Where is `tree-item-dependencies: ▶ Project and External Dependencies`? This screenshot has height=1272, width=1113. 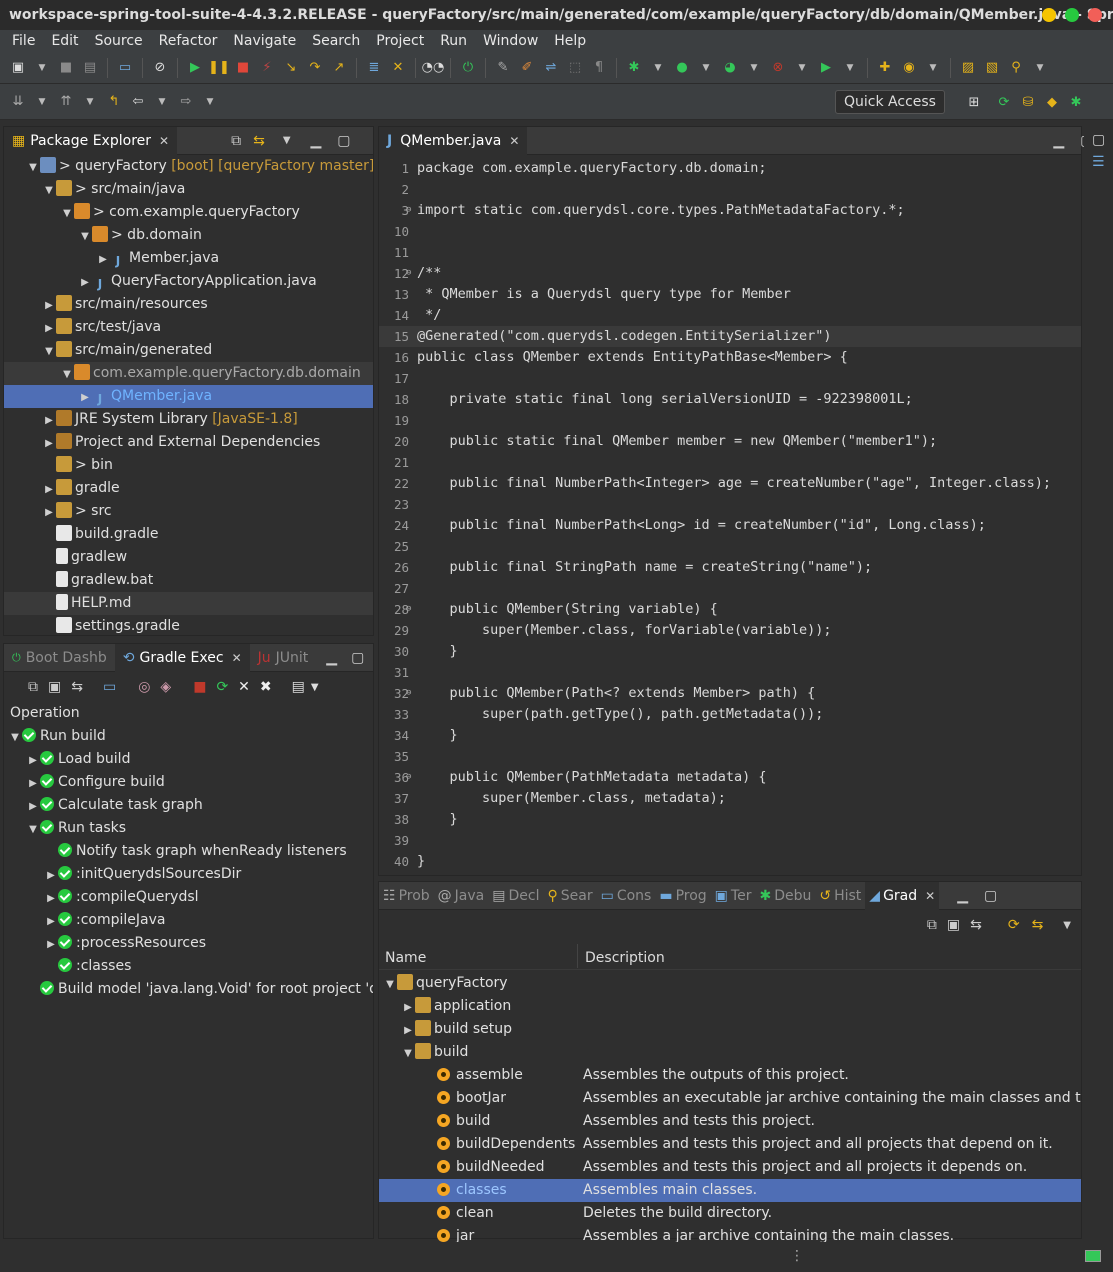 tree-item-dependencies: ▶ Project and External Dependencies is located at coordinates (188, 442).